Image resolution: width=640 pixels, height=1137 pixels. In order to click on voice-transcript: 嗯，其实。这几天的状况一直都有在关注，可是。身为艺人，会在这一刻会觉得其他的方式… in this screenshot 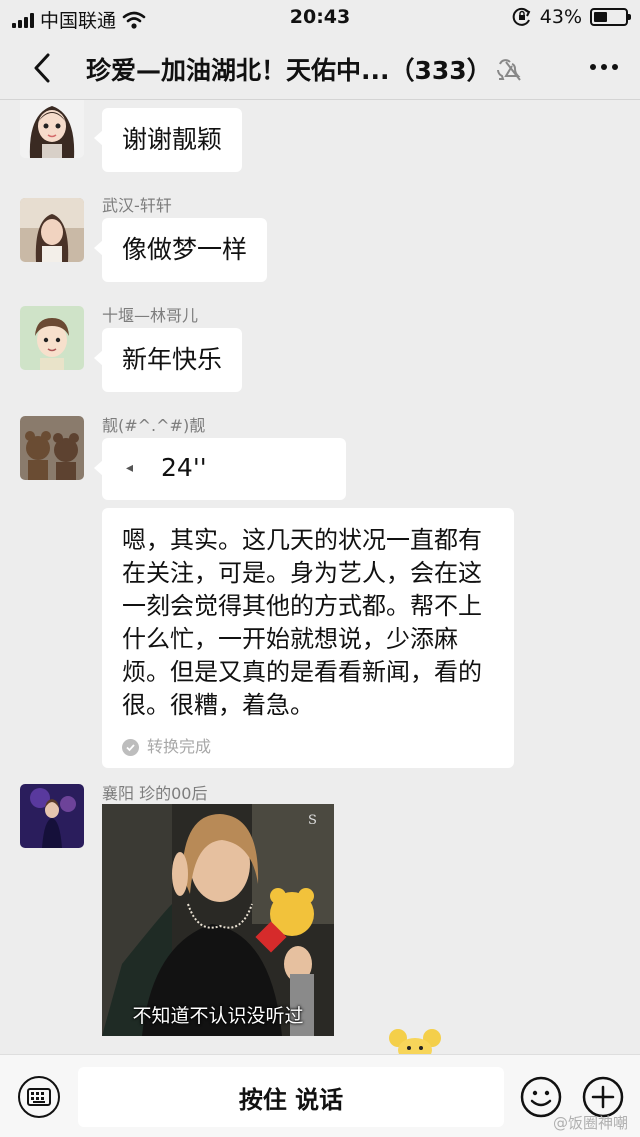, I will do `click(308, 638)`.